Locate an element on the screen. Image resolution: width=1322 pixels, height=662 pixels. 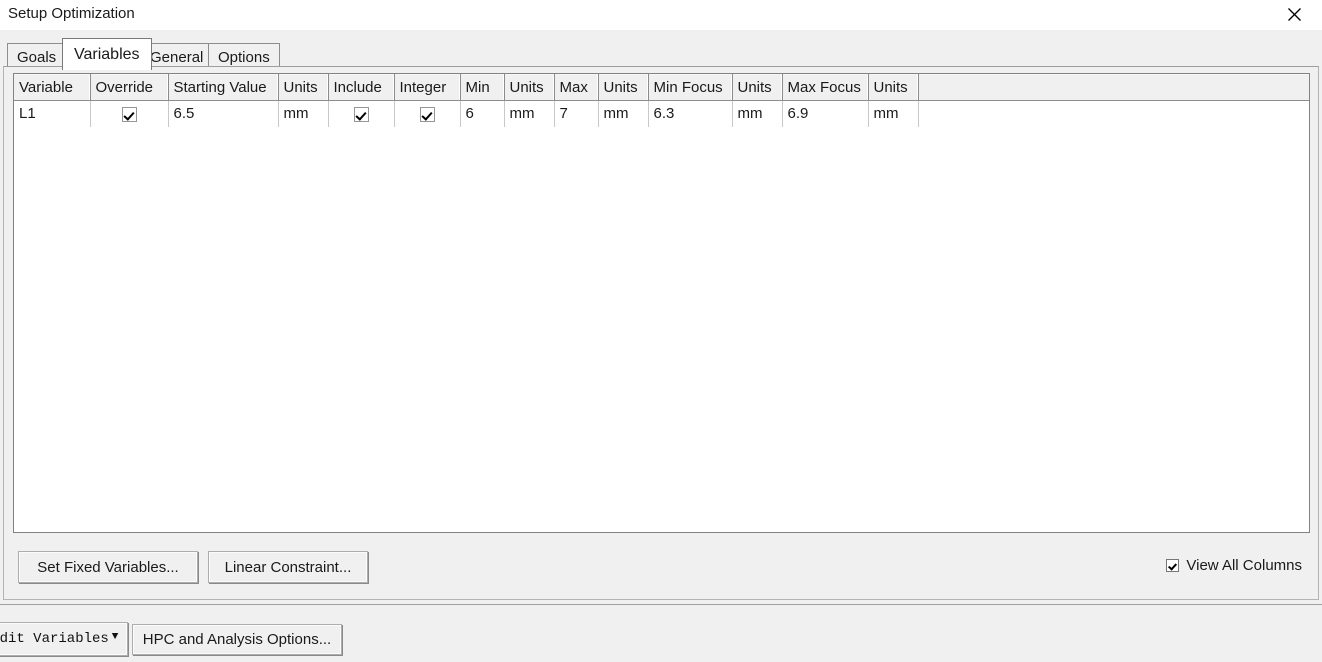
cell-max-units: mm is located at coordinates (623, 113).